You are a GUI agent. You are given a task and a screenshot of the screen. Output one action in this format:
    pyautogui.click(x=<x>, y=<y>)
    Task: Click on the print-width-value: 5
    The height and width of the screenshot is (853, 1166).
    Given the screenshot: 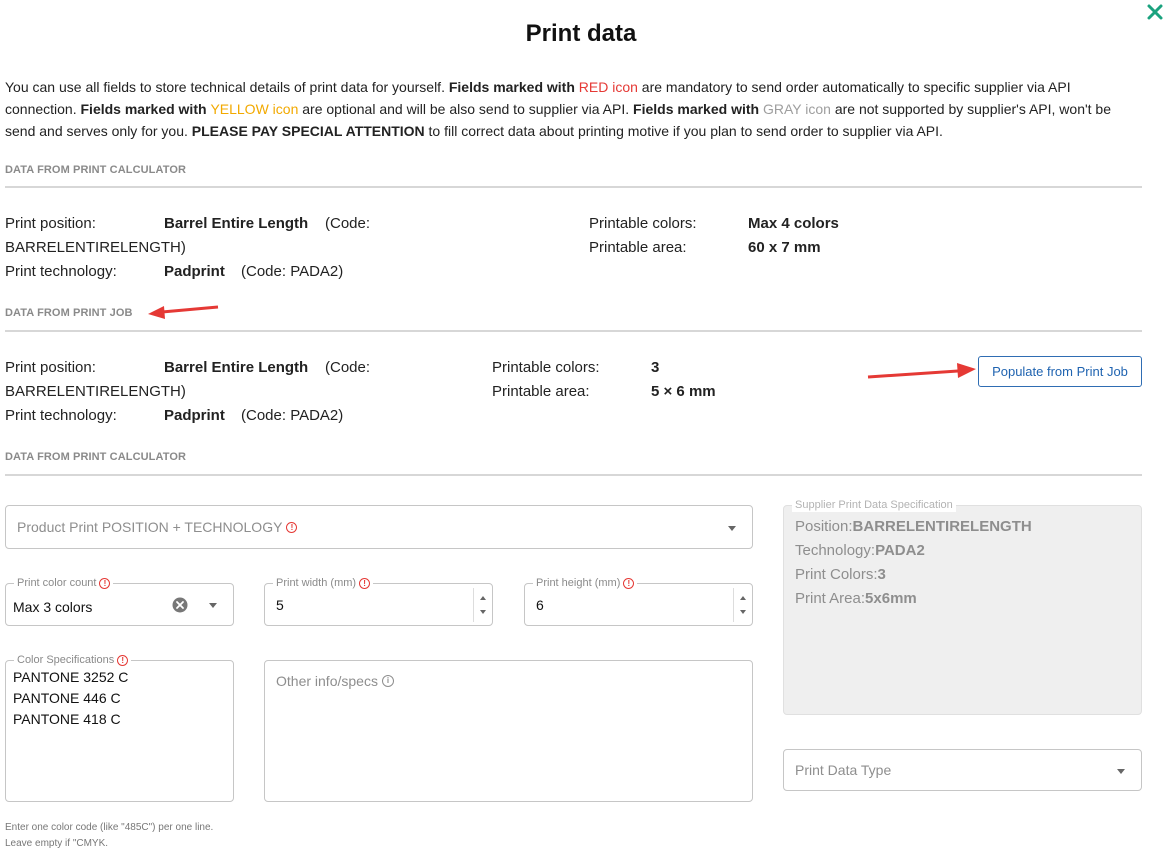 What is the action you would take?
    pyautogui.click(x=280, y=605)
    